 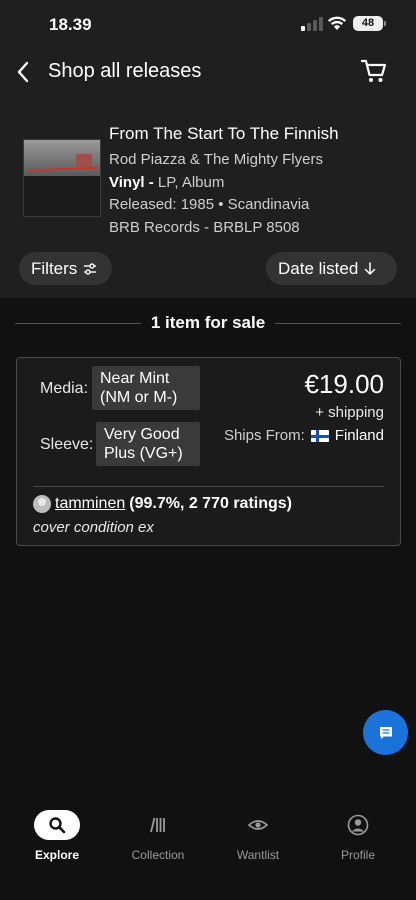 I want to click on cart-icon, so click(x=374, y=71).